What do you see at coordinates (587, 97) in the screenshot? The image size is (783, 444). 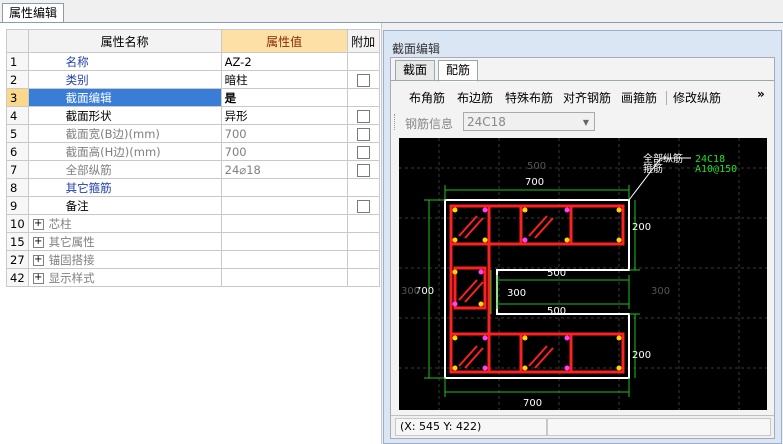 I see `align-rebar-button: 对齐钢筋` at bounding box center [587, 97].